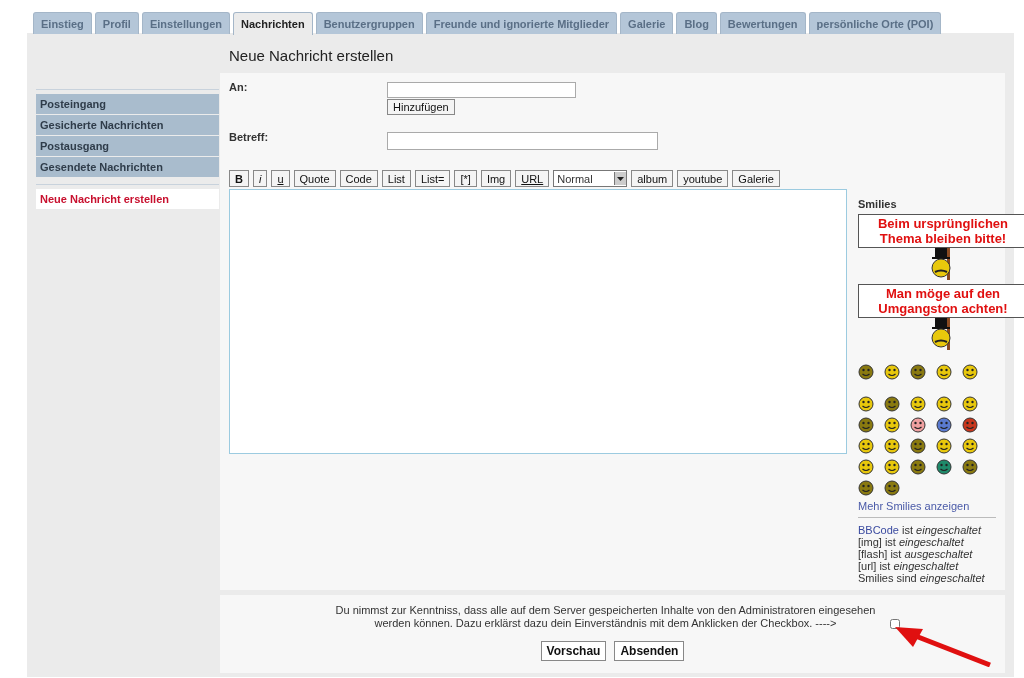 The width and height of the screenshot is (1024, 678). I want to click on toolbar-button: u, so click(280, 178).